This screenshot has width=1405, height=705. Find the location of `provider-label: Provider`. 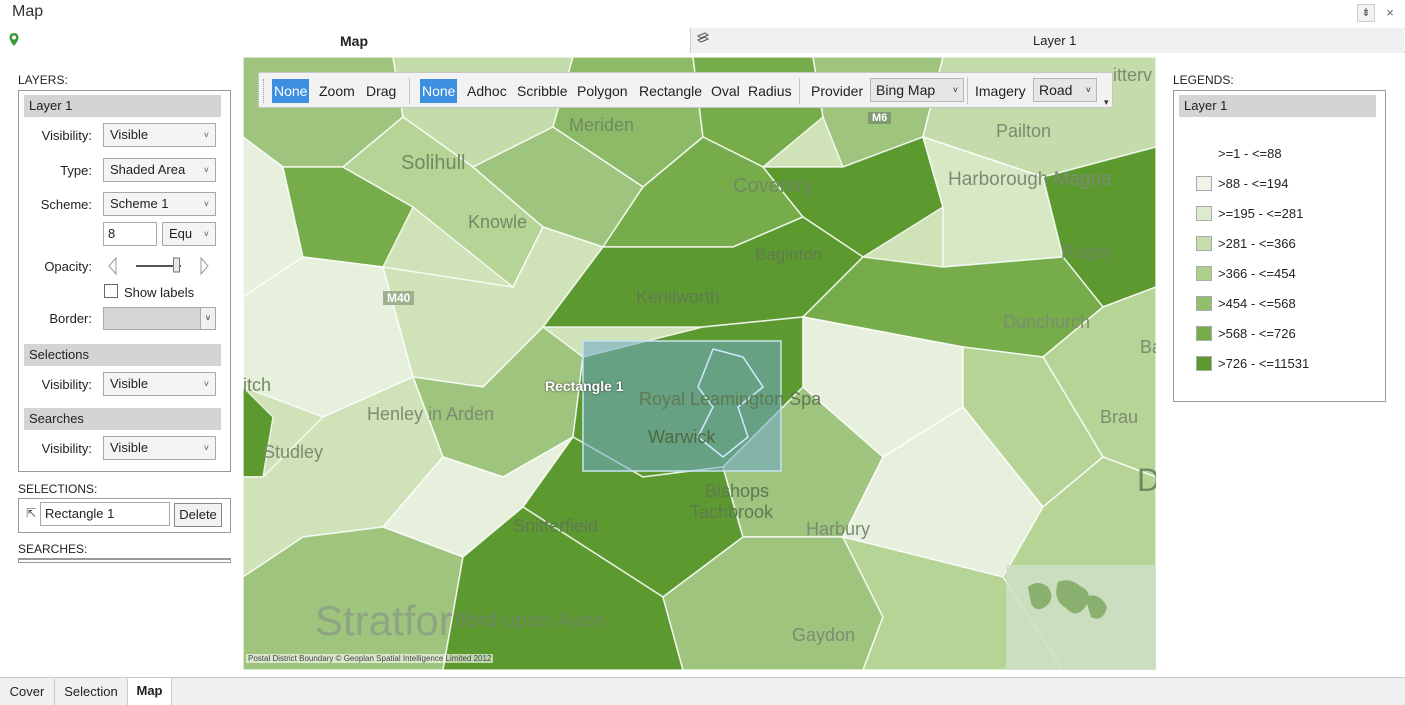

provider-label: Provider is located at coordinates (837, 91).